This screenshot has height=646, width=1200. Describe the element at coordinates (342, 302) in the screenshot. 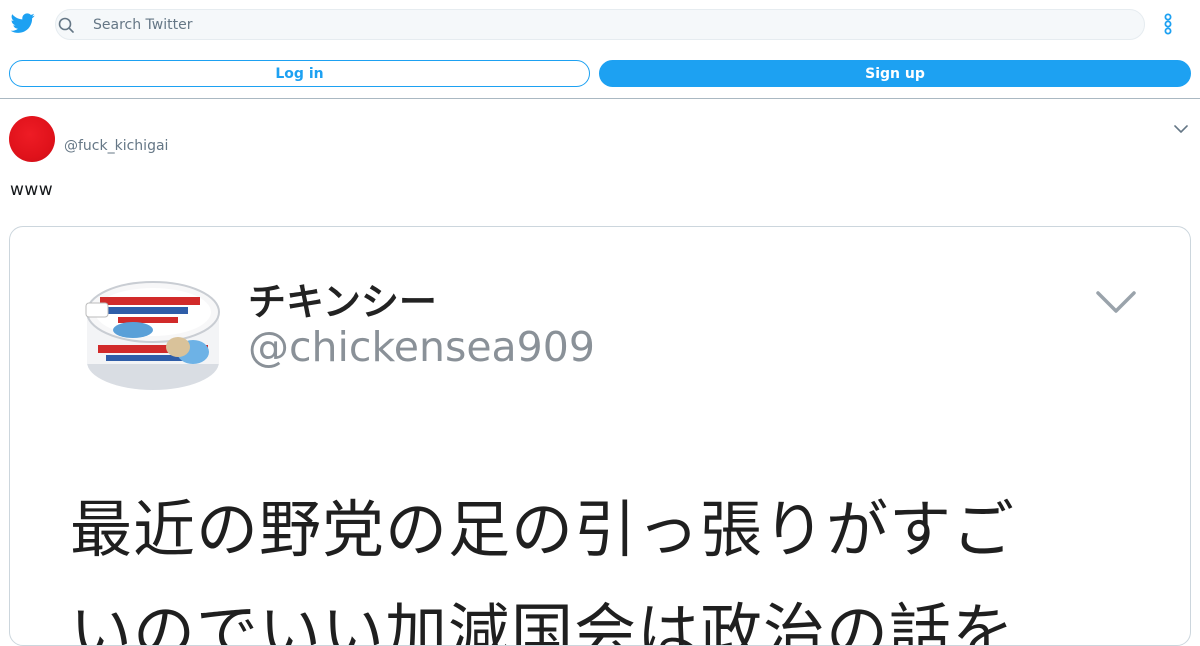

I see `quoted-display-name: チキンシー` at that location.